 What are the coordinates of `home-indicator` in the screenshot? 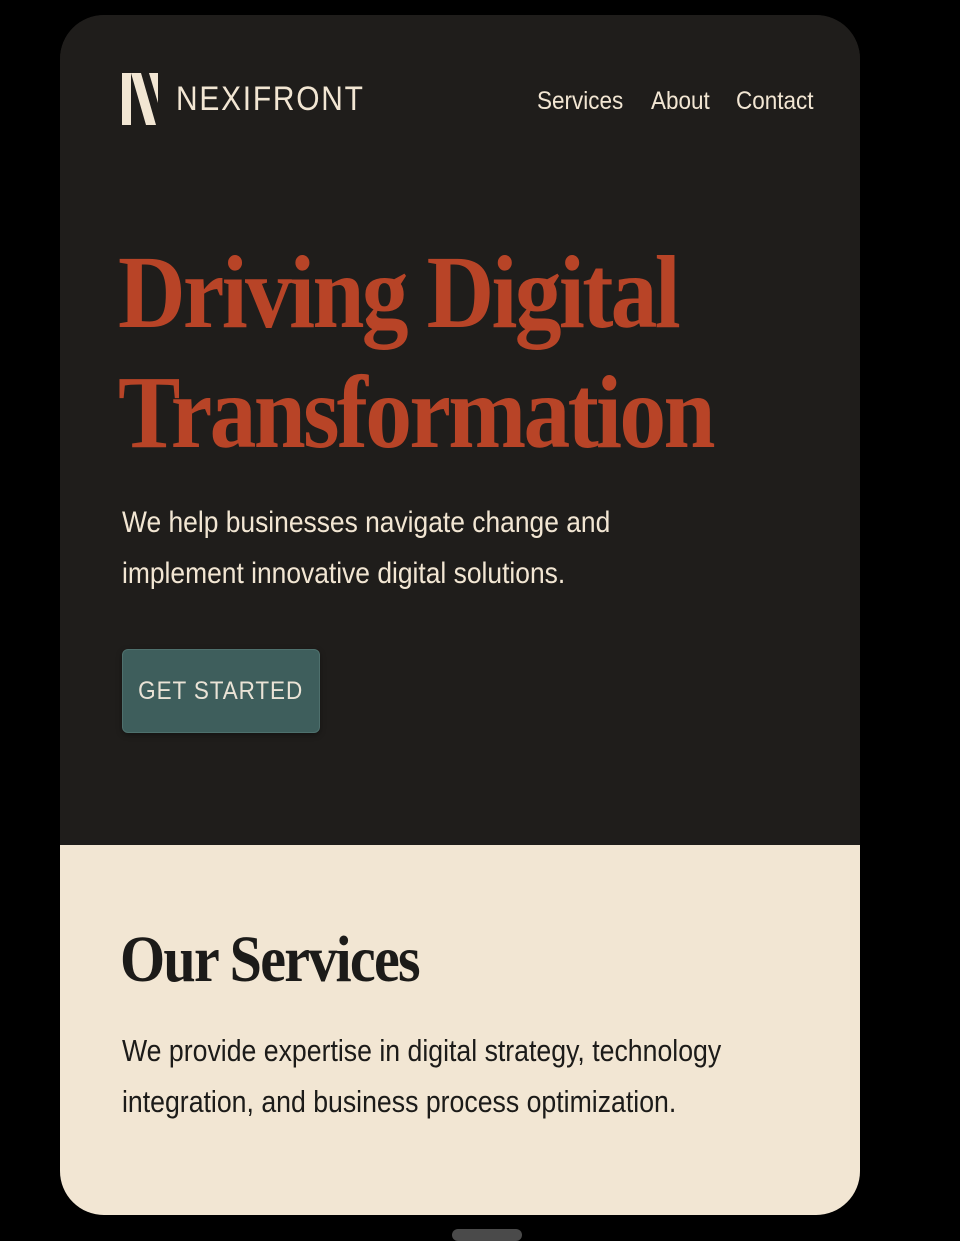 It's located at (487, 1235).